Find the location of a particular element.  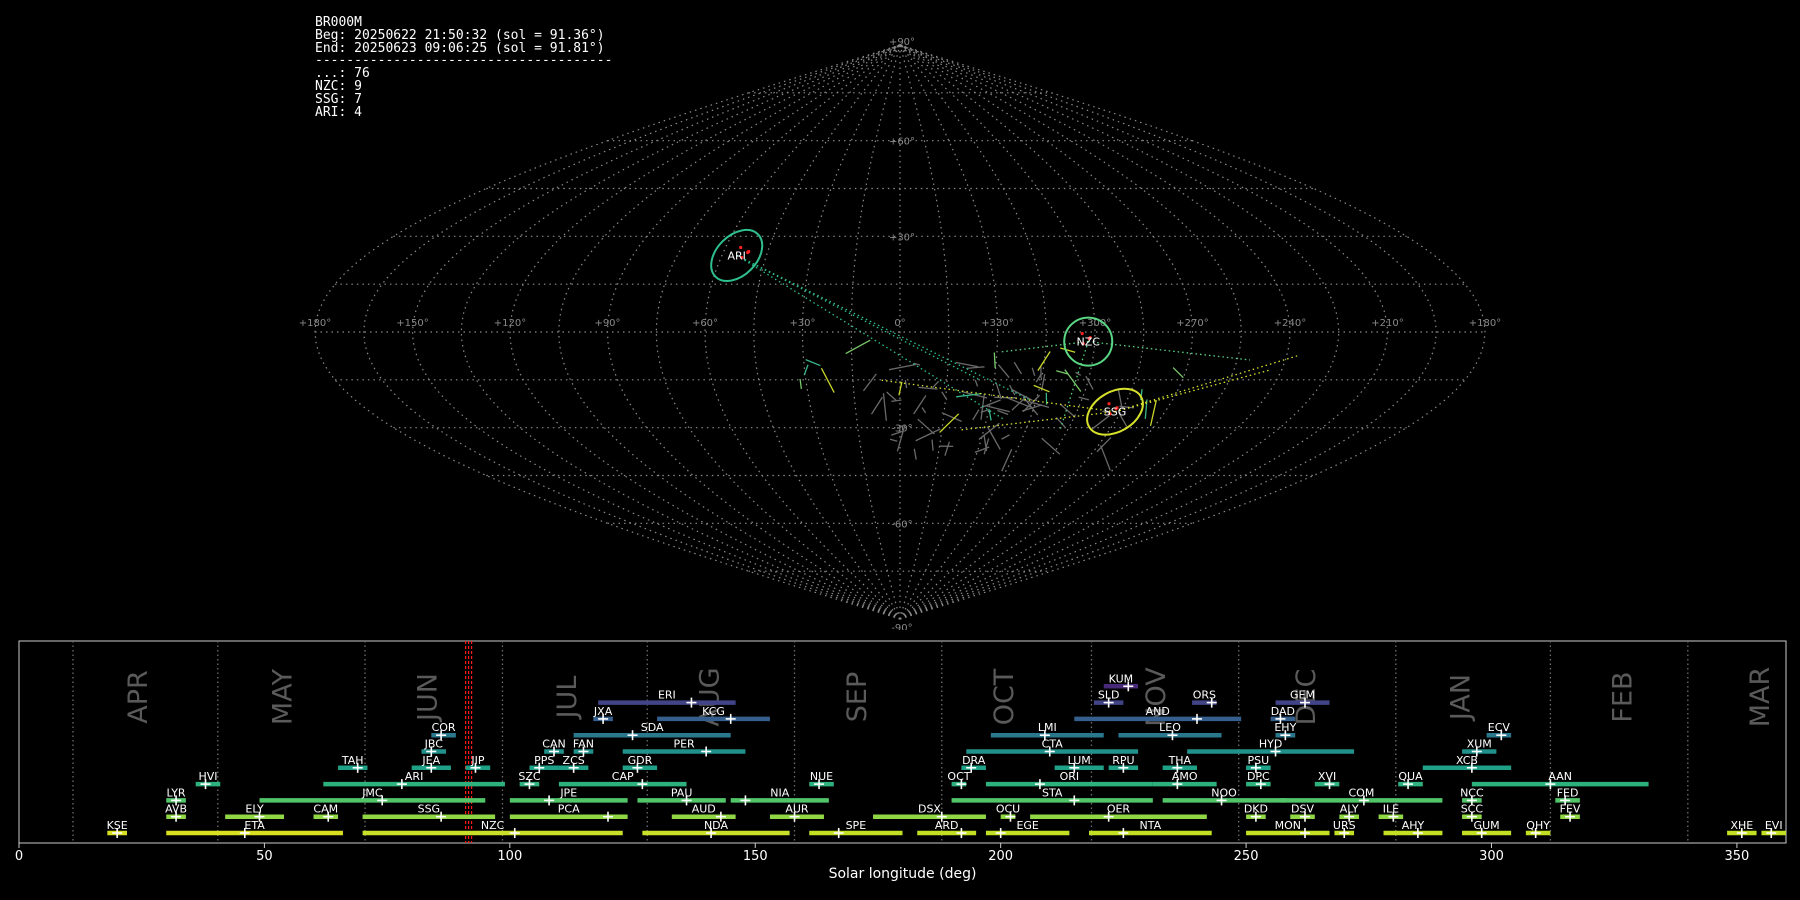

lon-label: +180° is located at coordinates (315, 323).